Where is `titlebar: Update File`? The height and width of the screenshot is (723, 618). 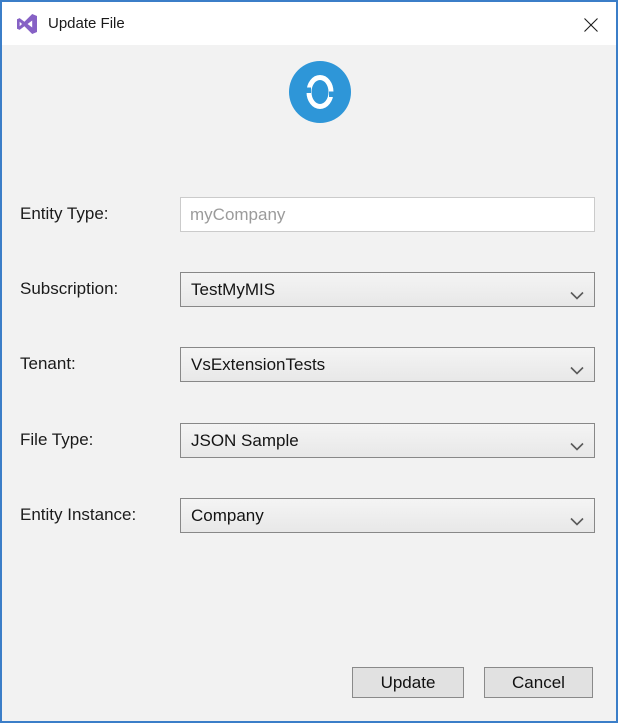
titlebar: Update File is located at coordinates (309, 23).